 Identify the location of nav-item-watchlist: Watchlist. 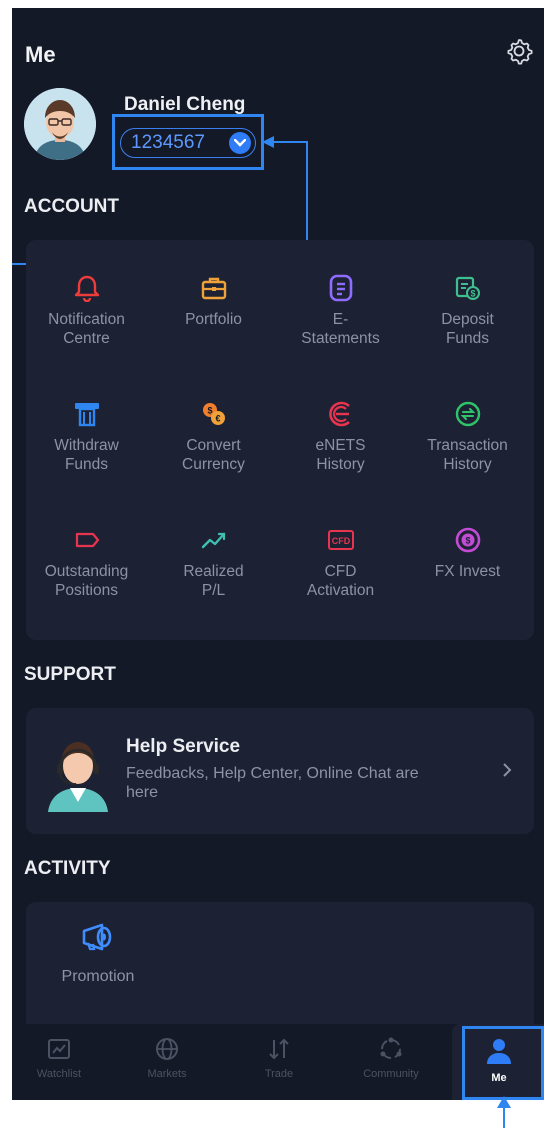
(59, 1058).